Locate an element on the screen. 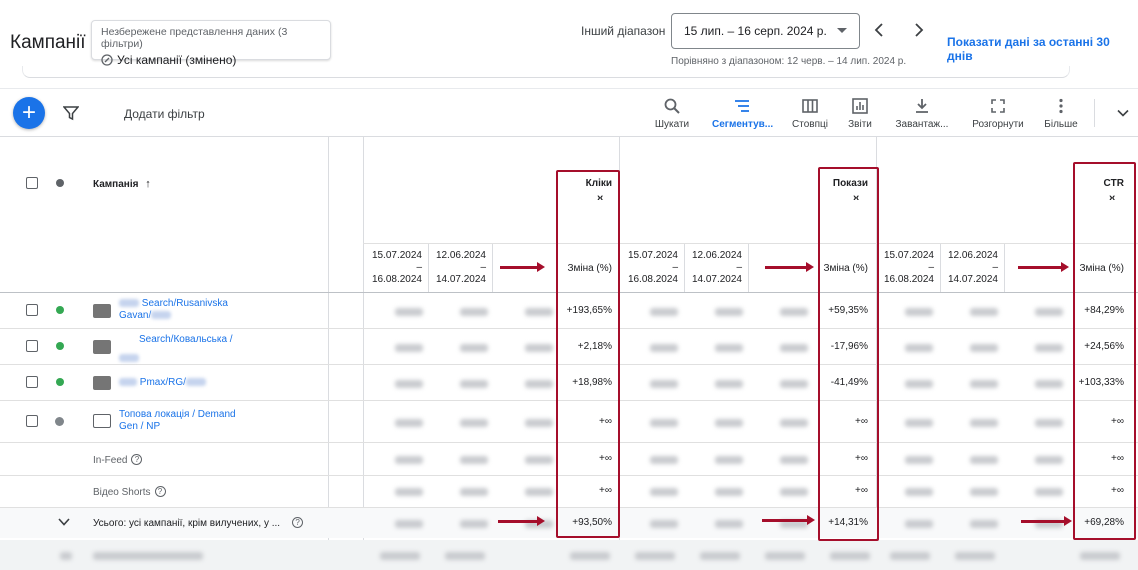  search-icon is located at coordinates (672, 106).